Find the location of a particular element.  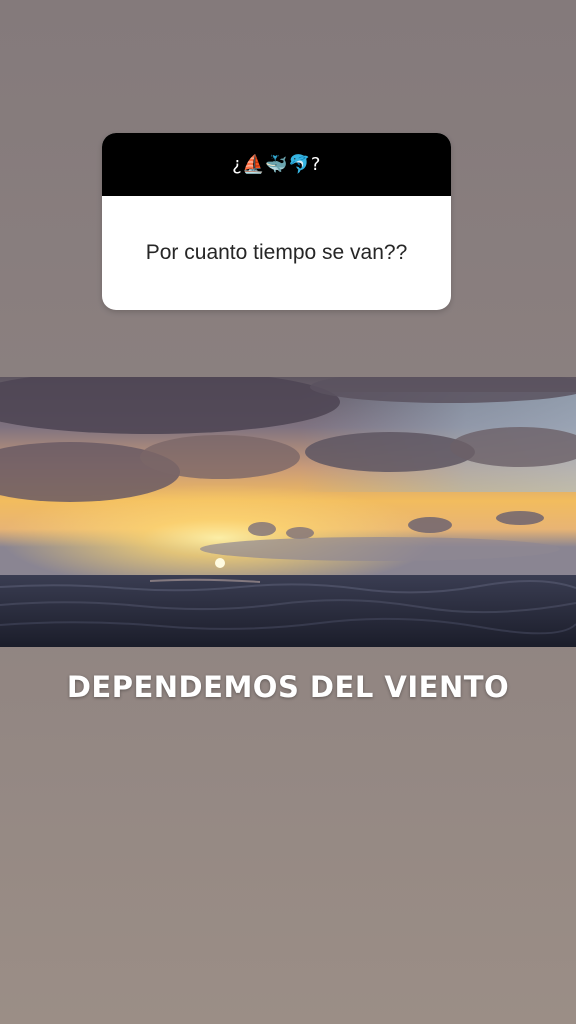

question-text: Por cuanto tiempo se van?? is located at coordinates (276, 252).